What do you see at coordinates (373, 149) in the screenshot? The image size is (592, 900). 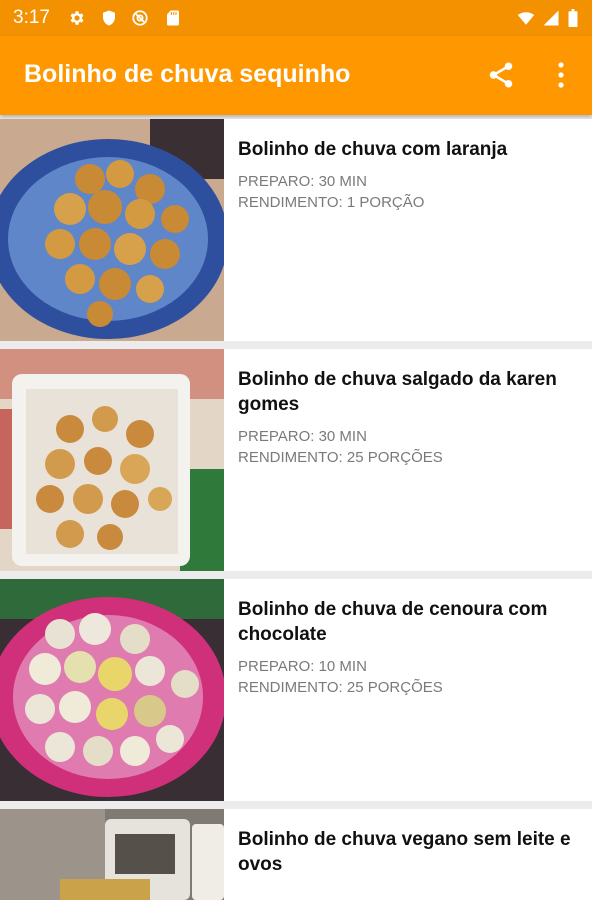 I see `recipe-title: Bolinho de chuva com laranja` at bounding box center [373, 149].